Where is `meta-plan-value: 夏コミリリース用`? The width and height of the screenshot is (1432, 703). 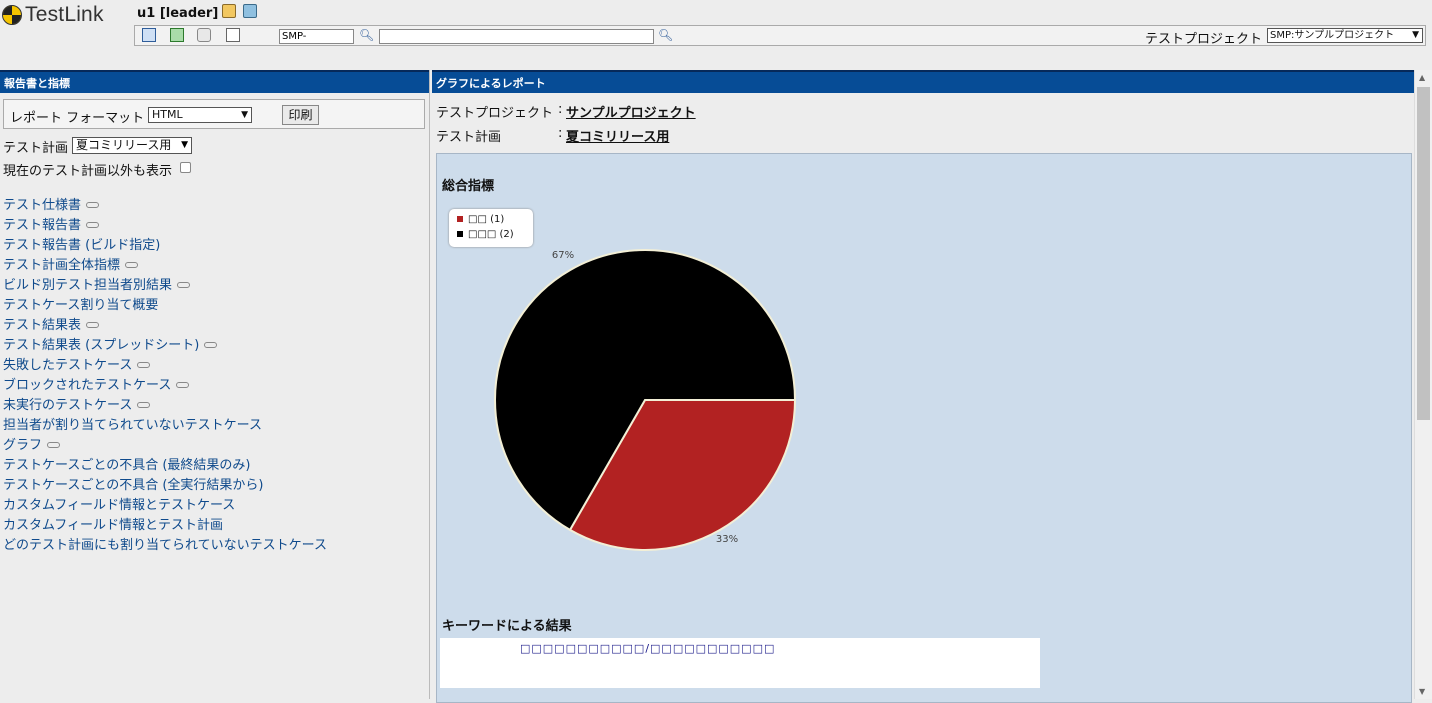 meta-plan-value: 夏コミリリース用 is located at coordinates (618, 137).